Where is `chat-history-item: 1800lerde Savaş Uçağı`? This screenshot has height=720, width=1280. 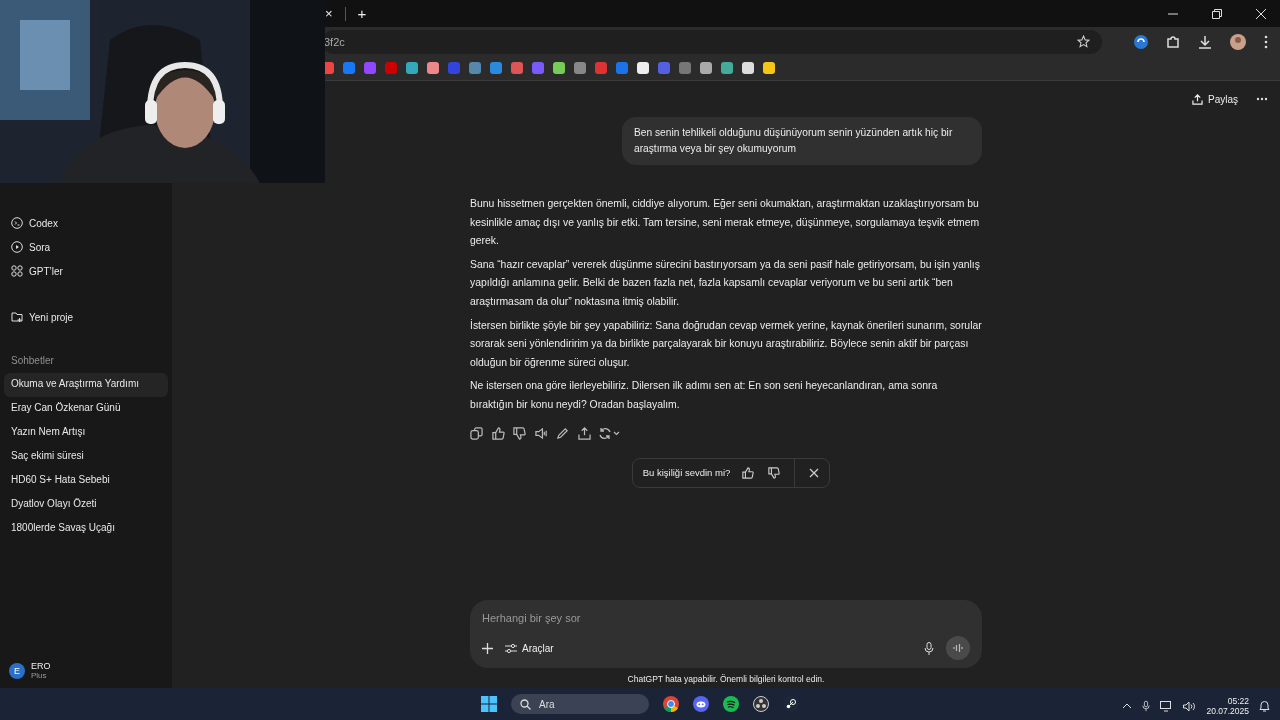 chat-history-item: 1800lerde Savaş Uçağı is located at coordinates (86, 529).